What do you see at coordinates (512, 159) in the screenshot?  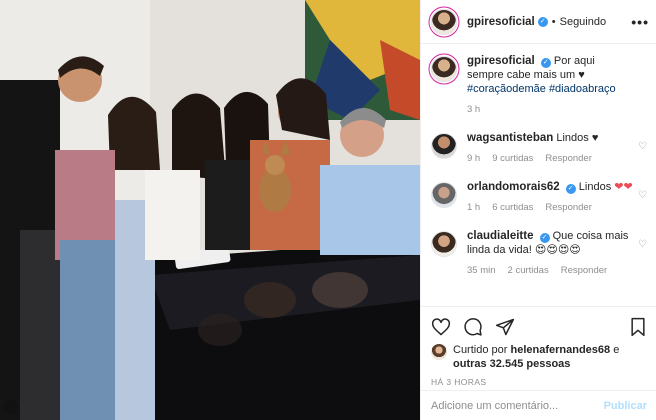 I see `comment-likes: 9 curtidas` at bounding box center [512, 159].